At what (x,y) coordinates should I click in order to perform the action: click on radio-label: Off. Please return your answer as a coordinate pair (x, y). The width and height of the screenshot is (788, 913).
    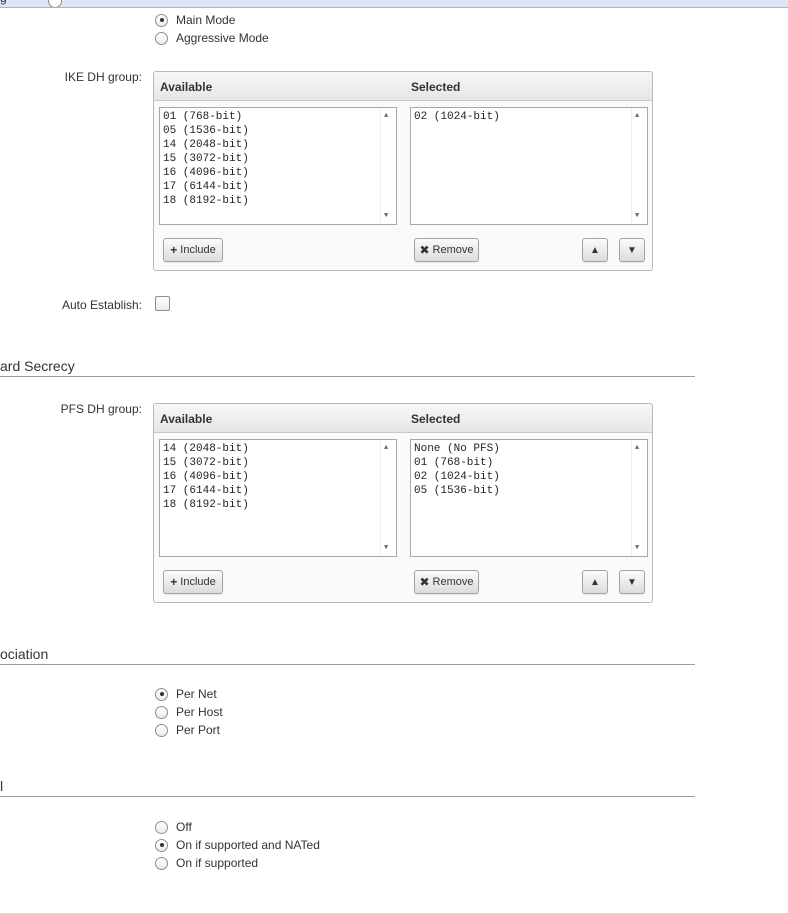
    Looking at the image, I should click on (184, 827).